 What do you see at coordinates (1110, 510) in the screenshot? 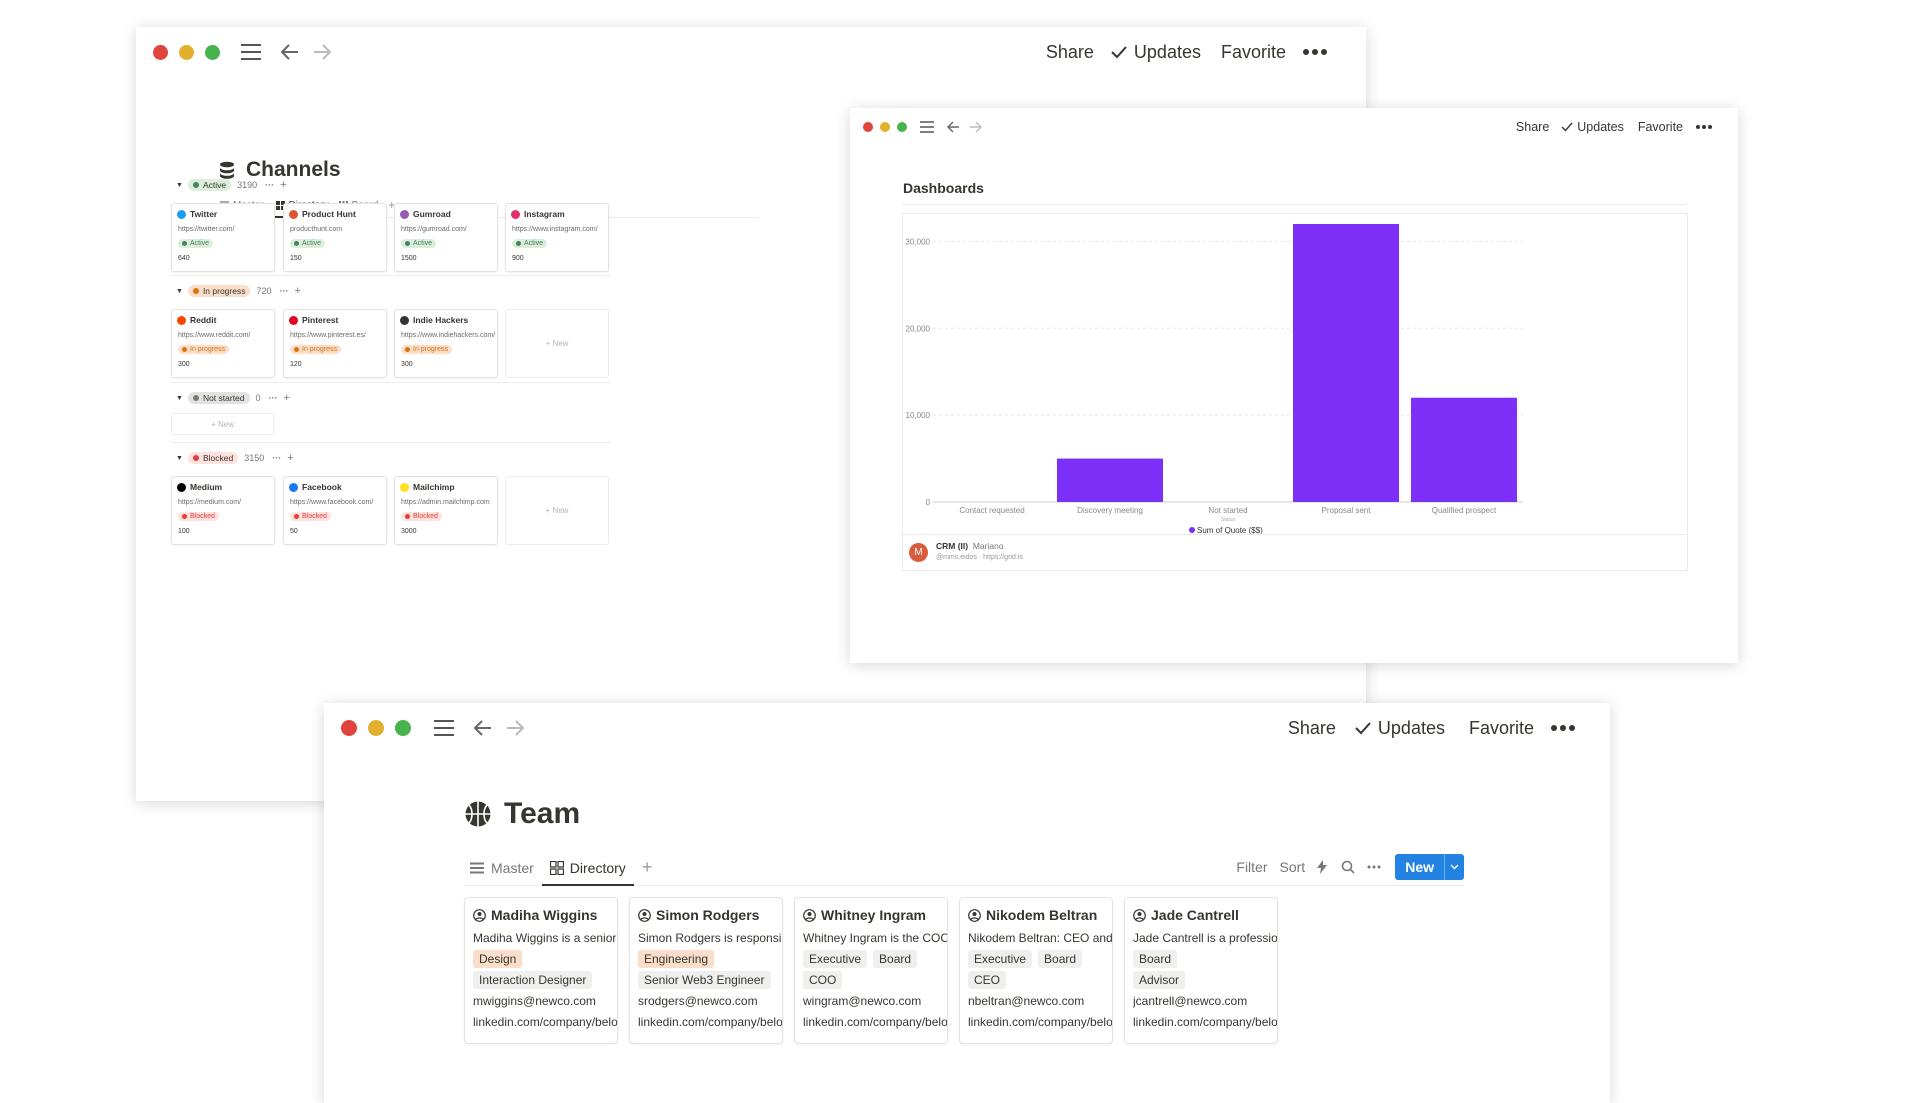
I see `x-tick-label: Discovery meeting` at bounding box center [1110, 510].